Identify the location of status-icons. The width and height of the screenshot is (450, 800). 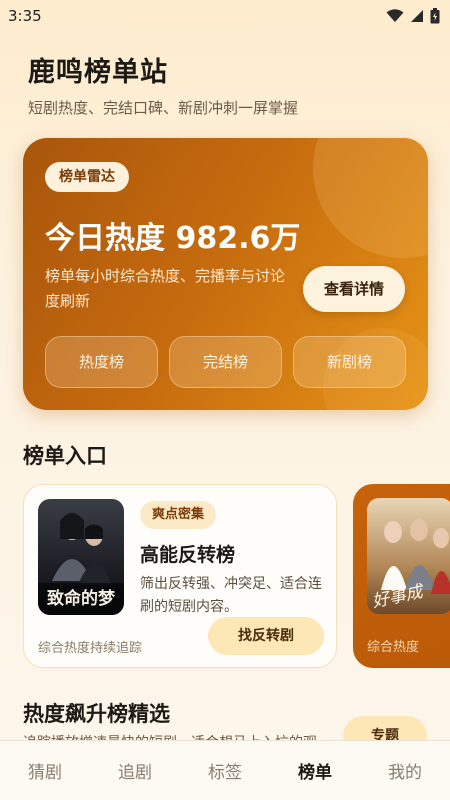
(413, 16).